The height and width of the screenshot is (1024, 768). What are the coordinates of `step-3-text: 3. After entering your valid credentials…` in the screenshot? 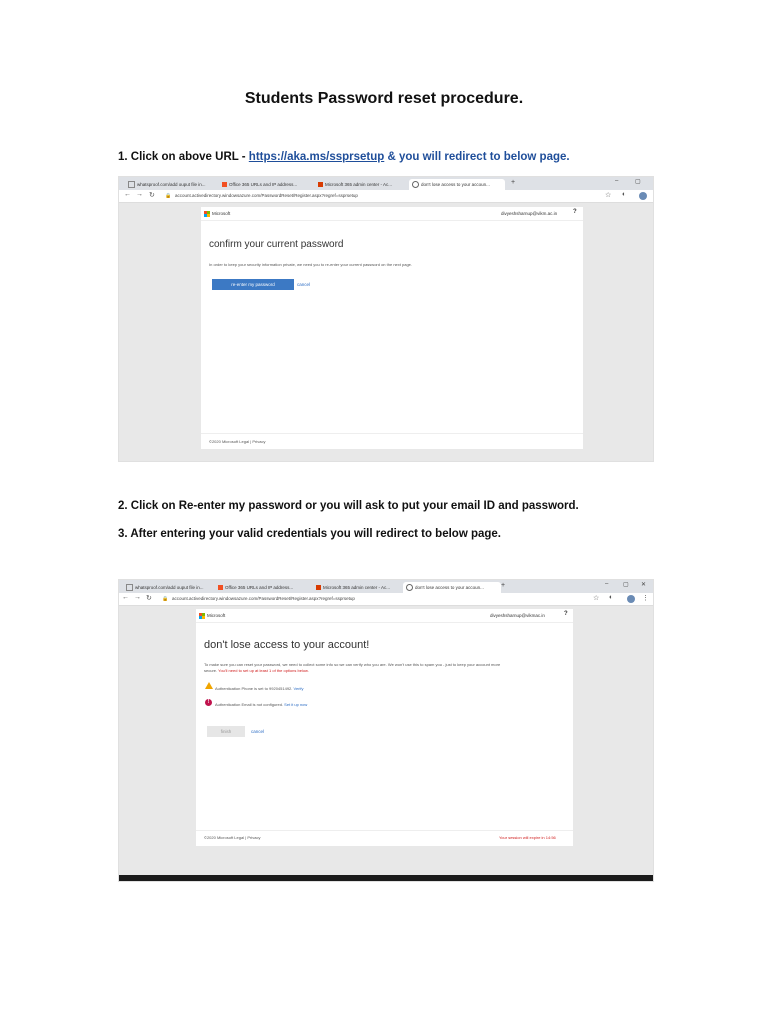 It's located at (309, 534).